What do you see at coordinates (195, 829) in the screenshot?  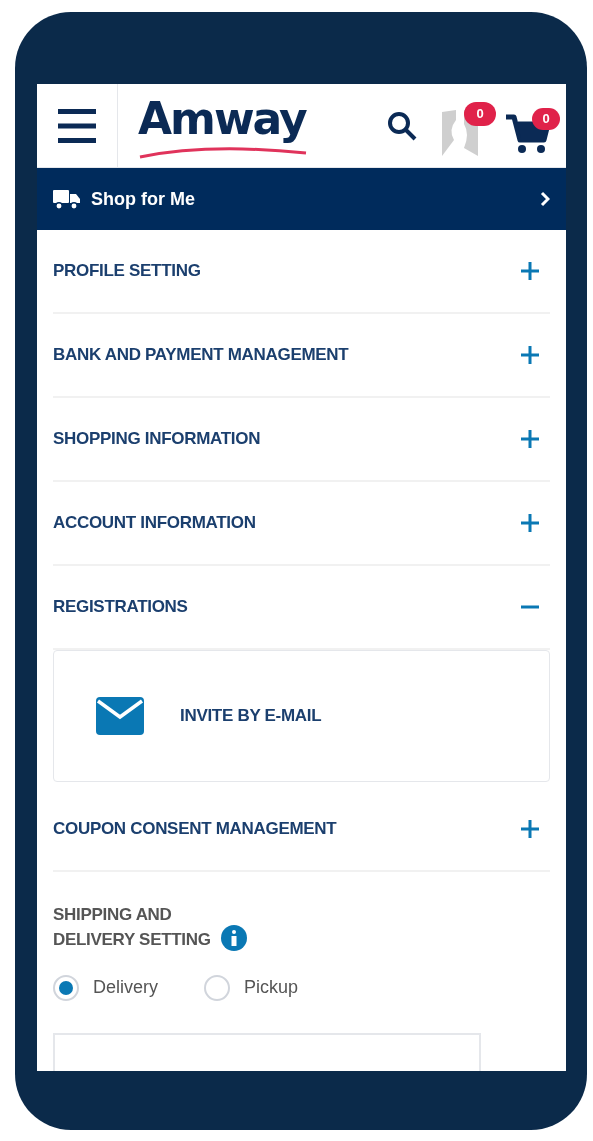 I see `section-title: COUPON CONSENT MANAGEMENT` at bounding box center [195, 829].